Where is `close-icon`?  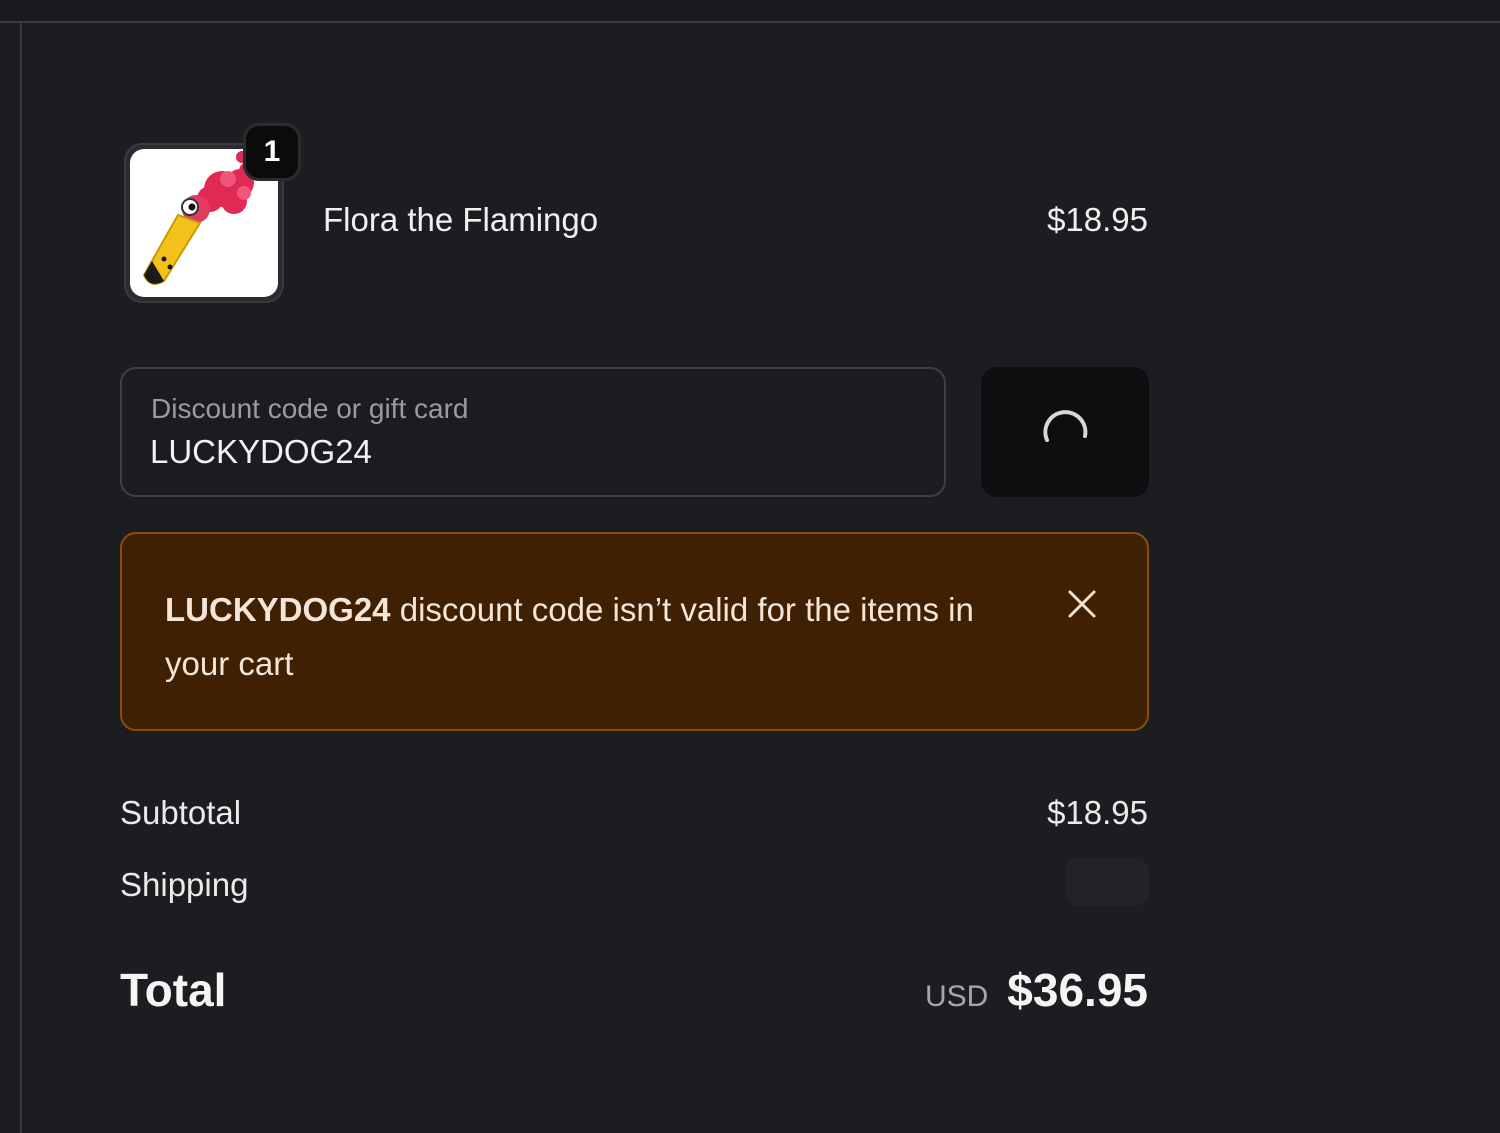
close-icon is located at coordinates (1082, 604).